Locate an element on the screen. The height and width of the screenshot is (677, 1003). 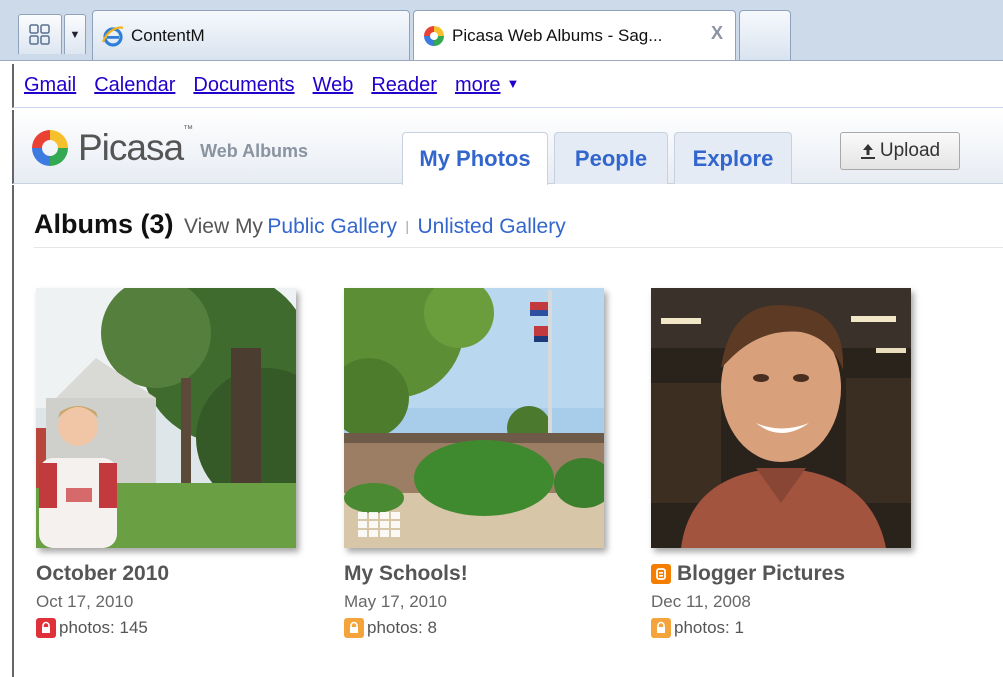
album-card-october-2010: October 2010 Oct 17, 2010 photos: 145 is located at coordinates (167, 463).